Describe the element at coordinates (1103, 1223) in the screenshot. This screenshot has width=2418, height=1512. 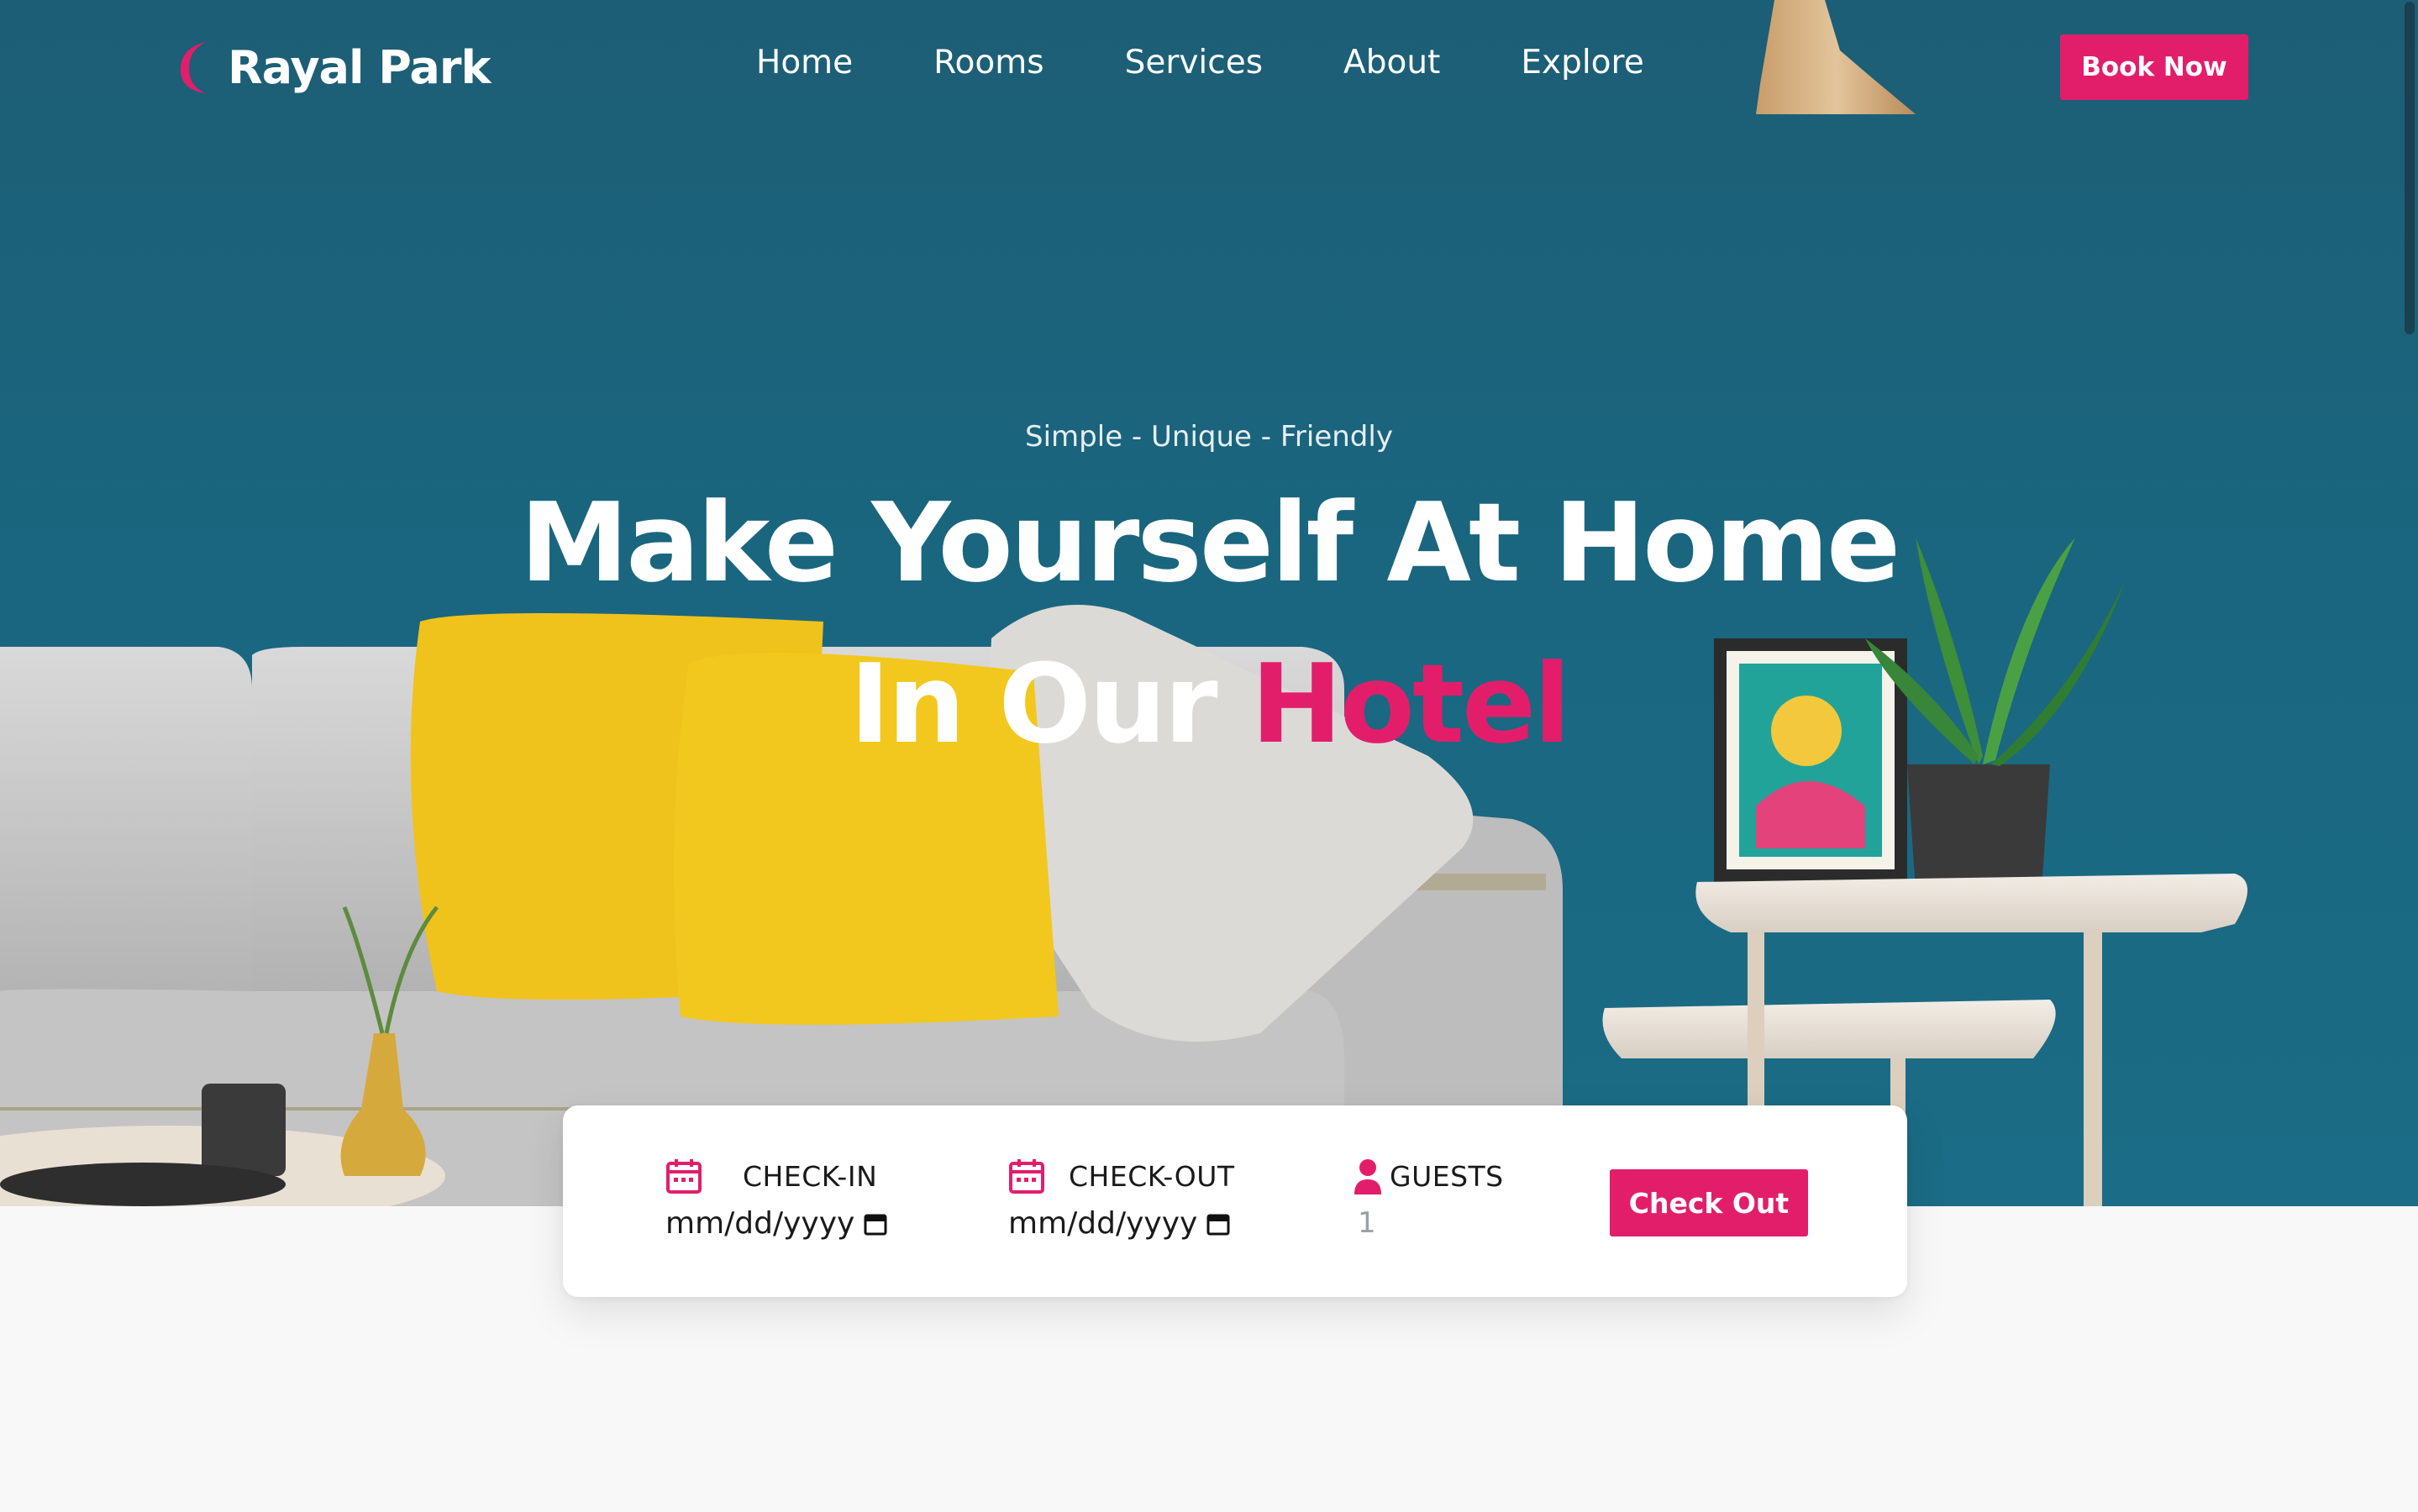
I see `checkout-placeholder: mm/dd/yyyy` at that location.